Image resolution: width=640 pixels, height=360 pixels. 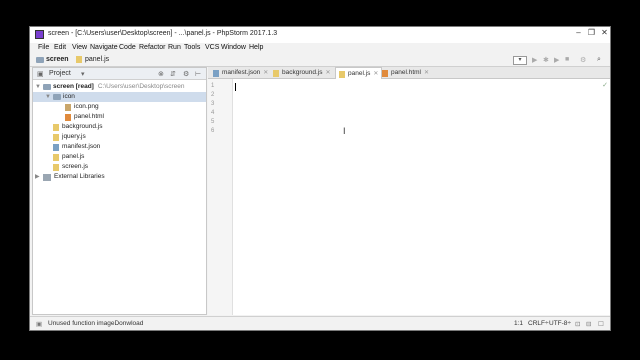 I want to click on project-panel-header: ▣ Project ▾ ⊗ ⇵ ⚙ ⊢, so click(x=119, y=74).